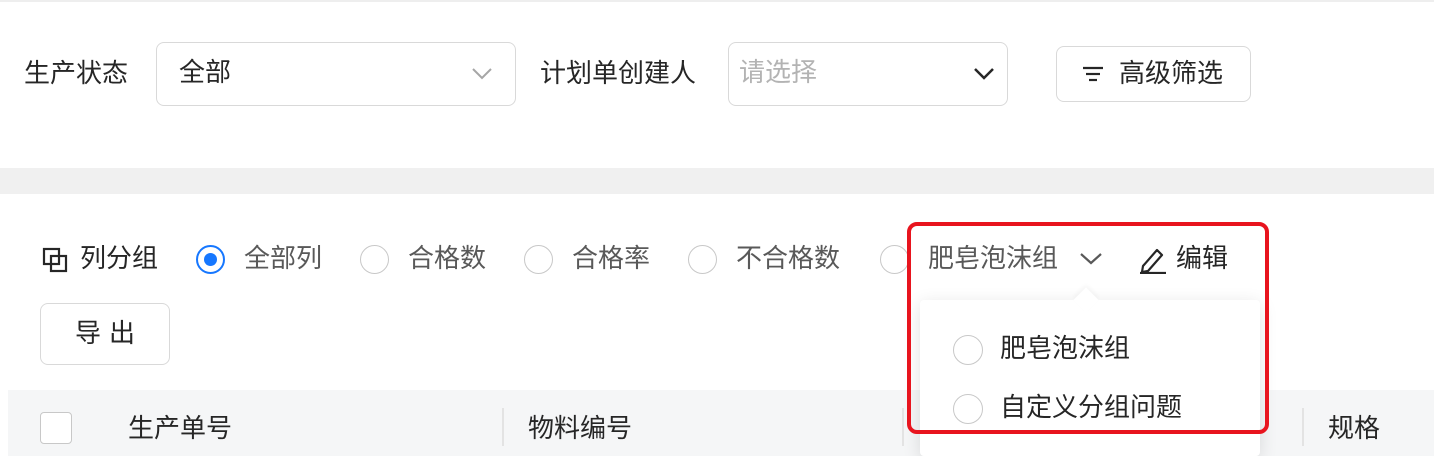 This screenshot has height=456, width=1434. I want to click on production-status-value: 全部, so click(205, 73).